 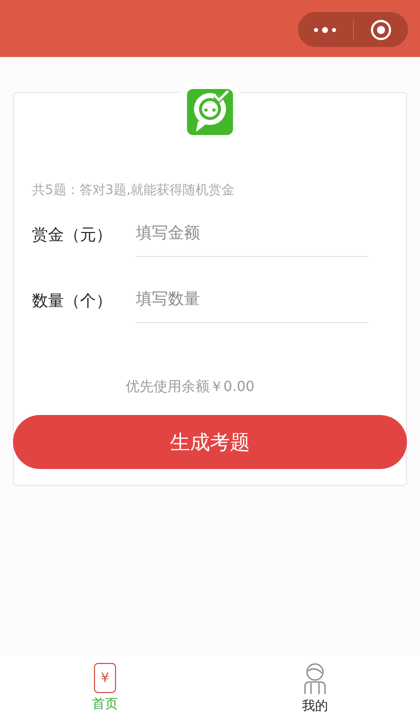 I want to click on wallet-icon: ¥, so click(x=105, y=678).